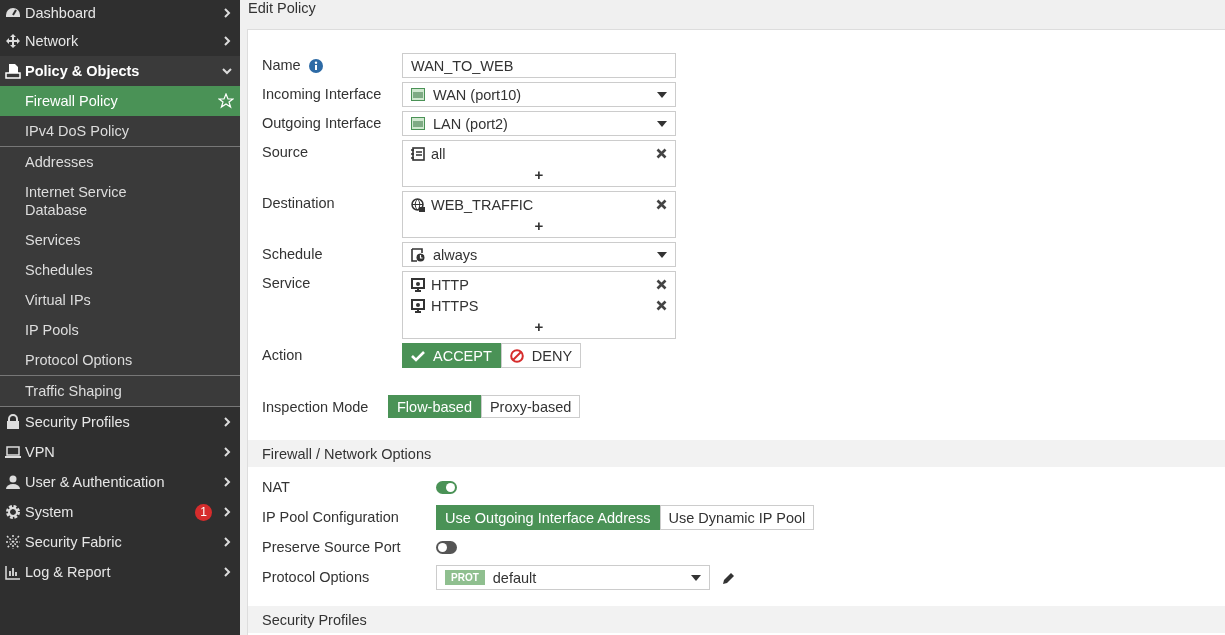 The height and width of the screenshot is (635, 1225). Describe the element at coordinates (12, 452) in the screenshot. I see `laptop-icon` at that location.